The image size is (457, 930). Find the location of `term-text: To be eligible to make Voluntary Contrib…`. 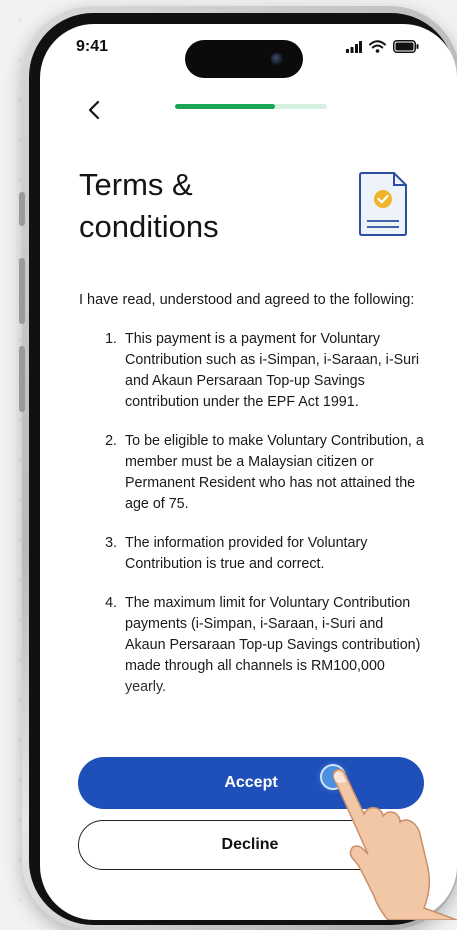

term-text: To be eligible to make Voluntary Contrib… is located at coordinates (274, 472).